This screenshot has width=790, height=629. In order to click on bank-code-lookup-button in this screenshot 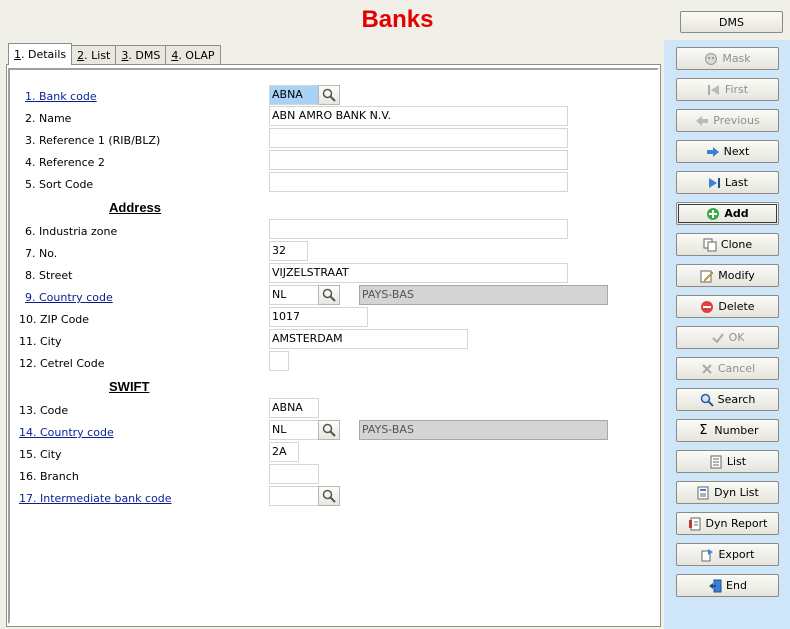, I will do `click(329, 95)`.